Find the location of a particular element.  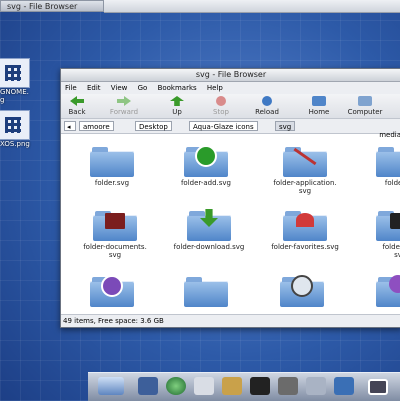

dock is located at coordinates (244, 386).